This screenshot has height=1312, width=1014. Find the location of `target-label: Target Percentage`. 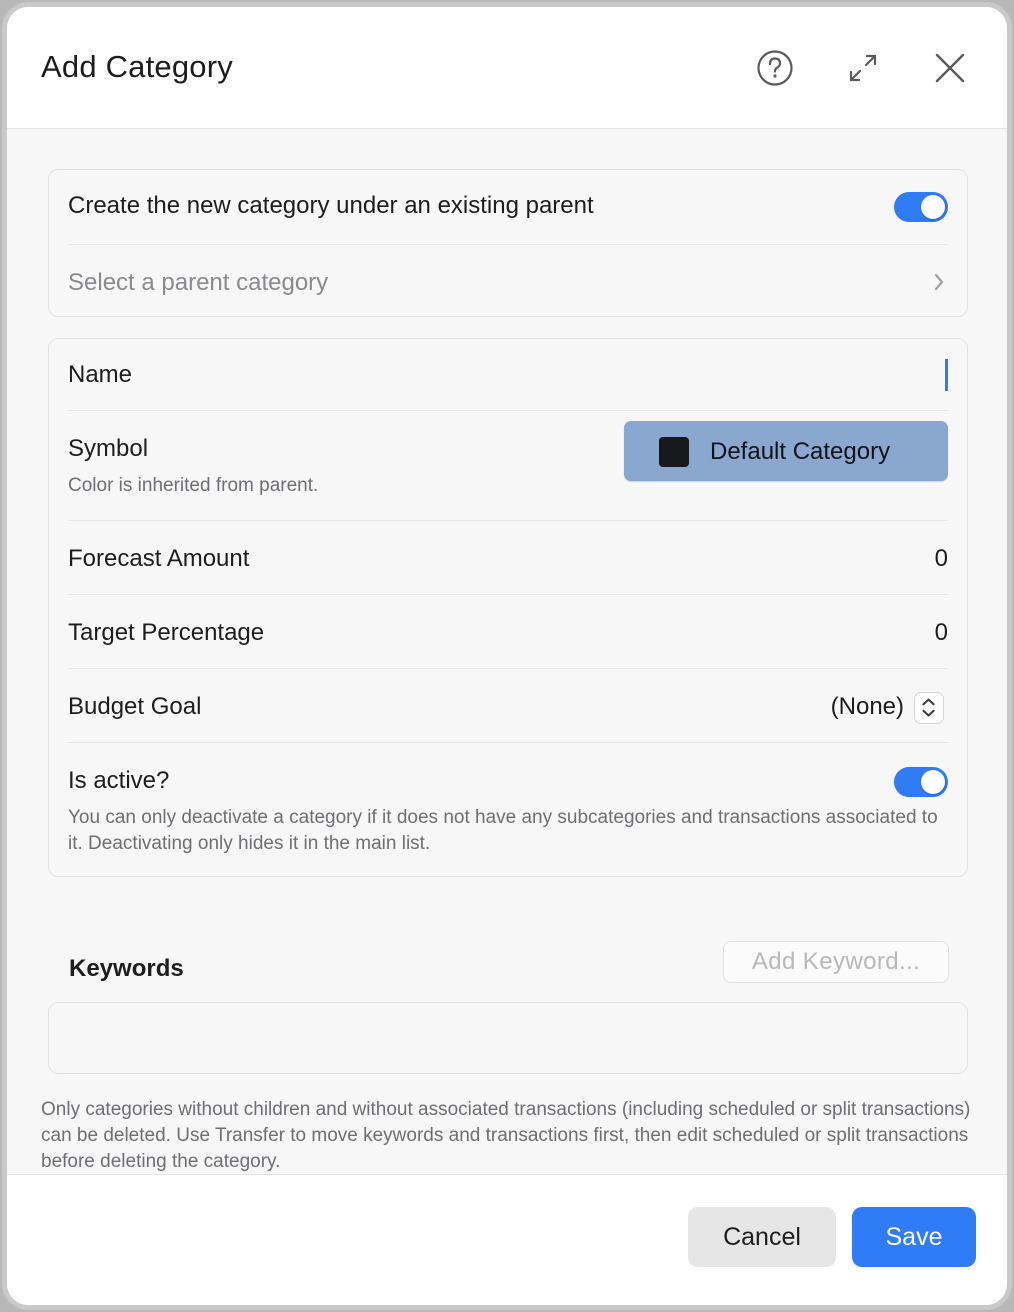

target-label: Target Percentage is located at coordinates (166, 632).